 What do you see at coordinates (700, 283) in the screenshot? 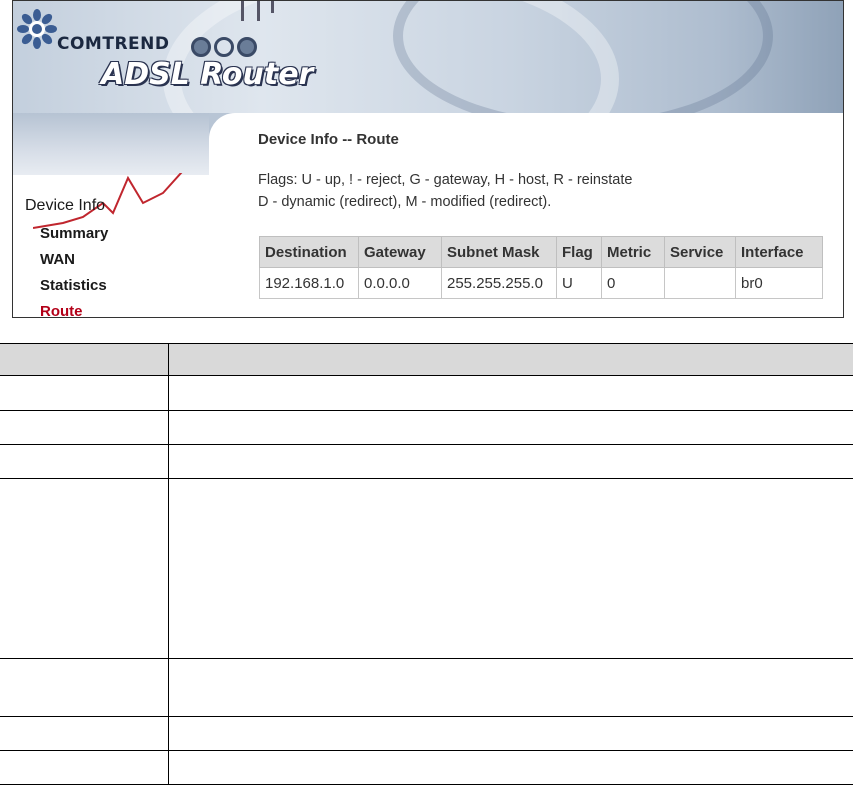
I see `cell-service` at bounding box center [700, 283].